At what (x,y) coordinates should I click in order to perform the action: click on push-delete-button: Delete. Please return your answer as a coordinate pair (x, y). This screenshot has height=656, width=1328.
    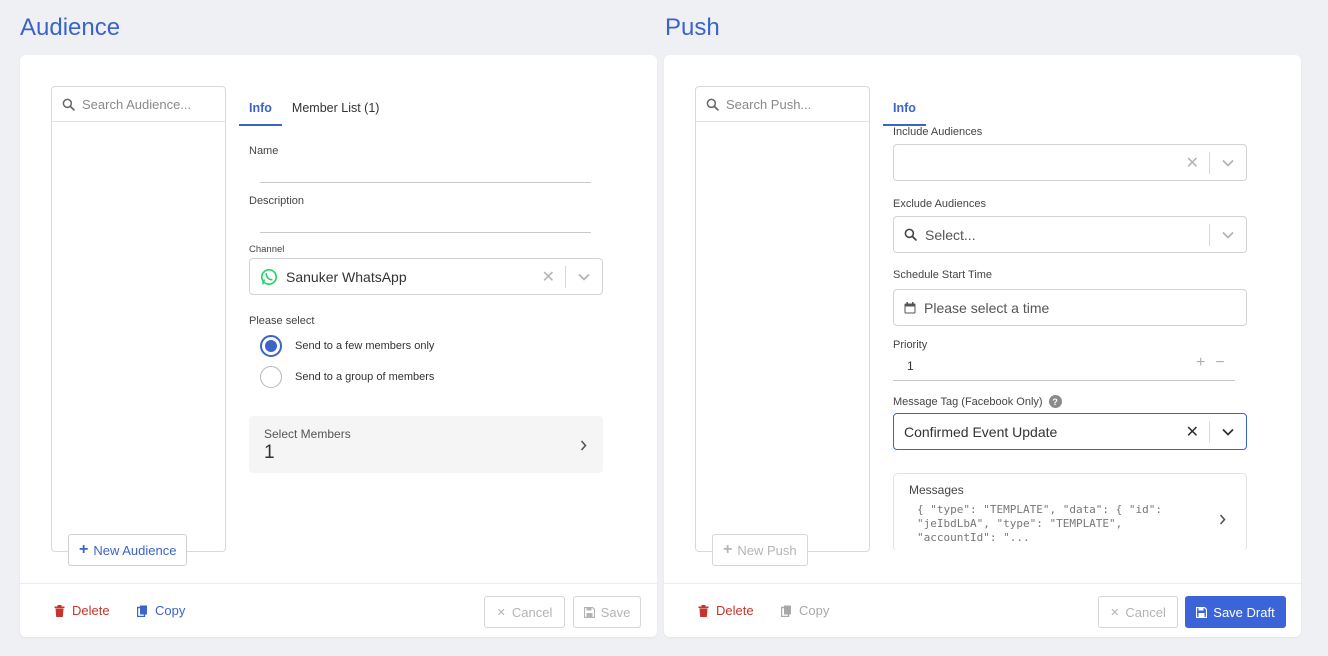
    Looking at the image, I should click on (726, 610).